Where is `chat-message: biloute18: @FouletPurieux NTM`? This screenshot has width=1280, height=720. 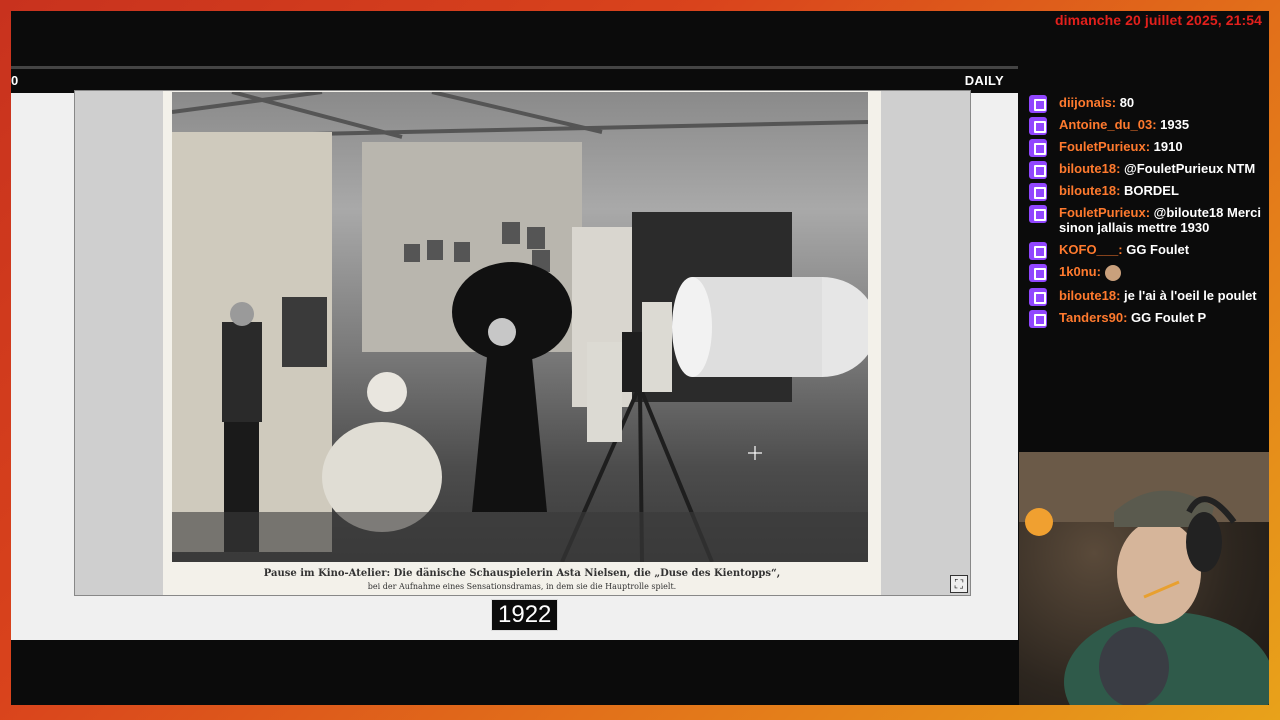 chat-message: biloute18: @FouletPurieux NTM is located at coordinates (1144, 170).